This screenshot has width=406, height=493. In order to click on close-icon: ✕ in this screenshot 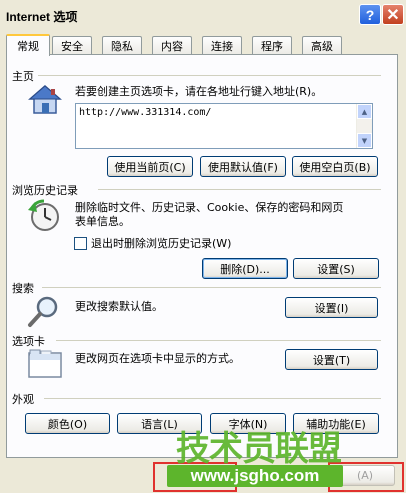, I will do `click(393, 15)`.